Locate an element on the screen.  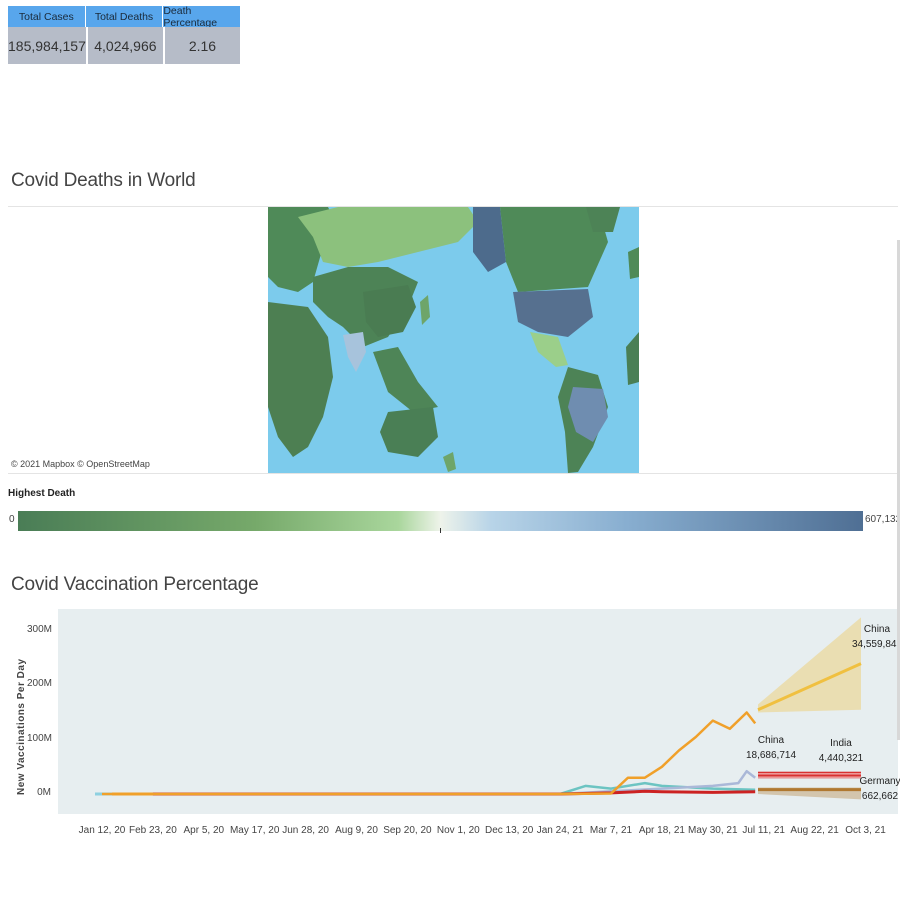
annotation-value: 34,559,845 is located at coordinates (875, 644).